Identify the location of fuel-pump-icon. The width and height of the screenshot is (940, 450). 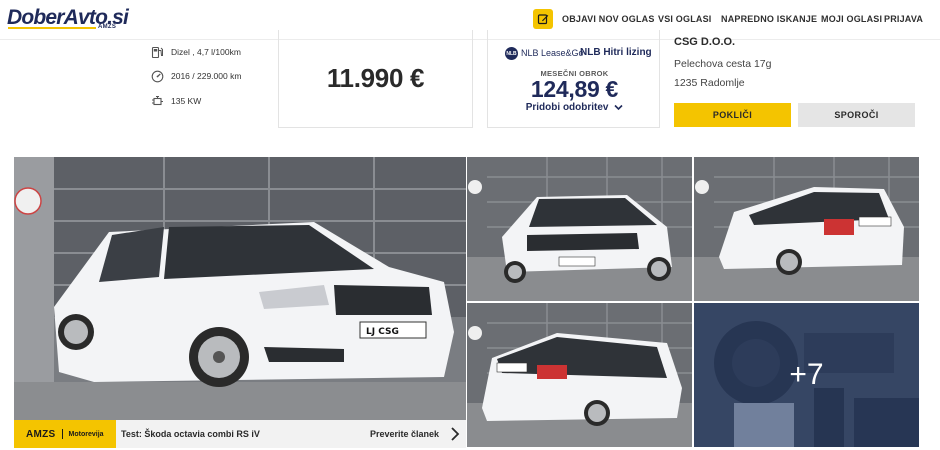
(157, 52).